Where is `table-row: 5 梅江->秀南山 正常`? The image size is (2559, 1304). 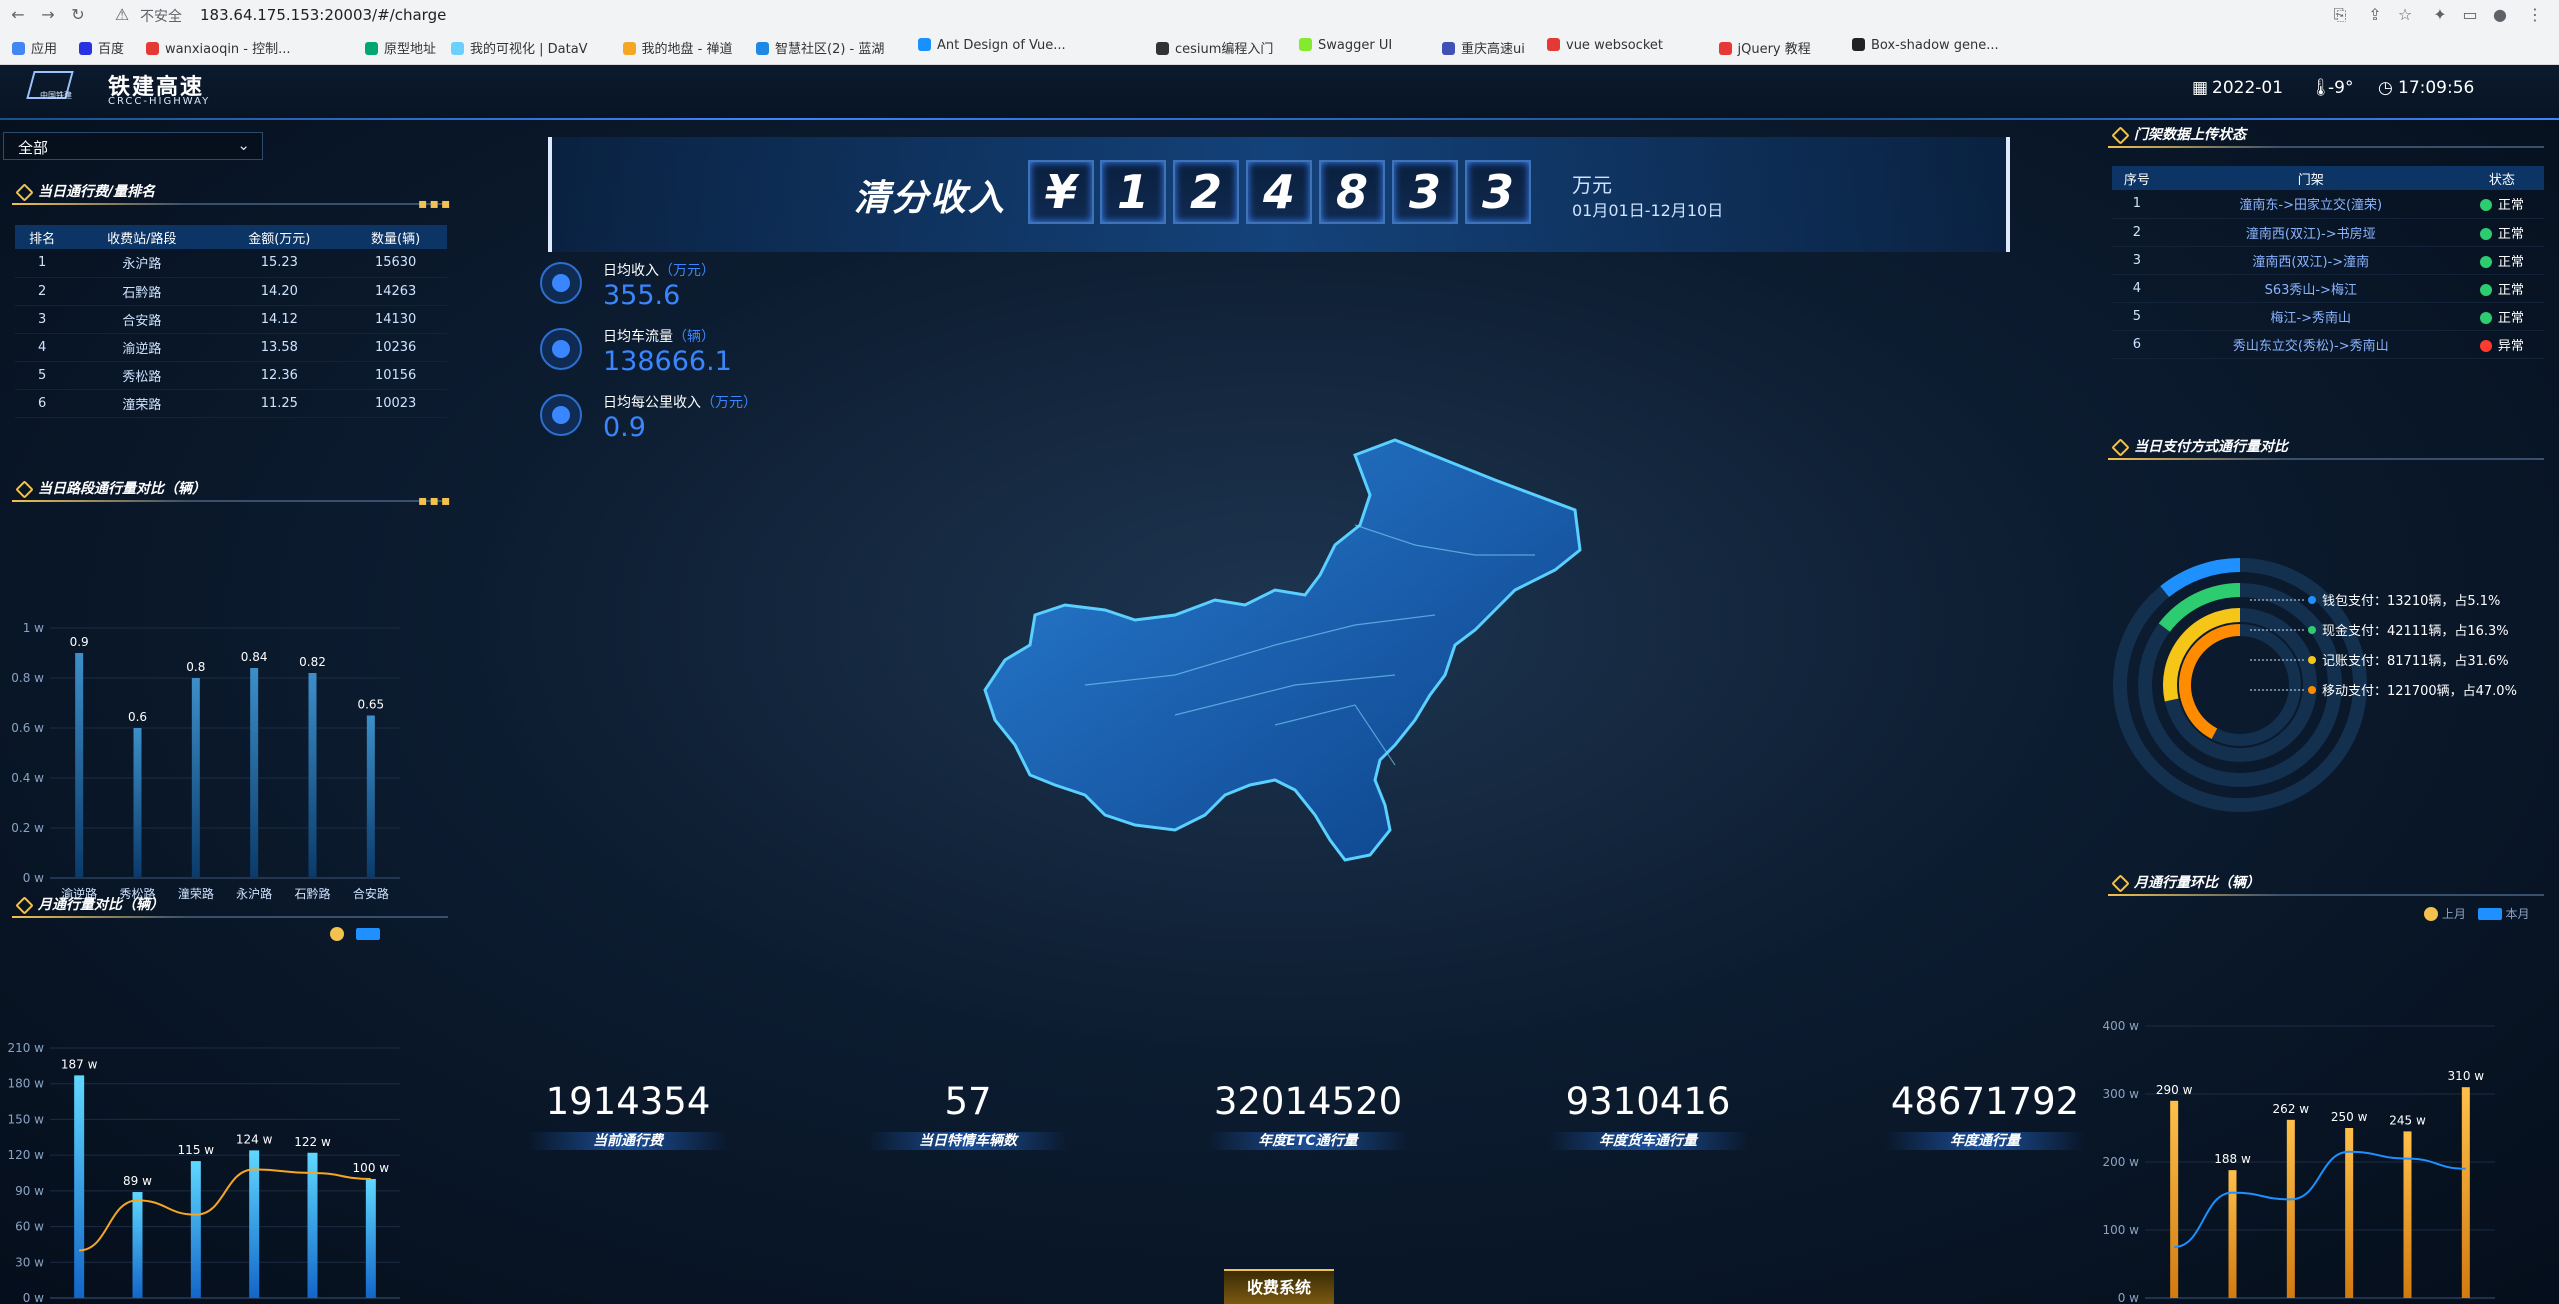
table-row: 5 梅江->秀南山 正常 is located at coordinates (2328, 316).